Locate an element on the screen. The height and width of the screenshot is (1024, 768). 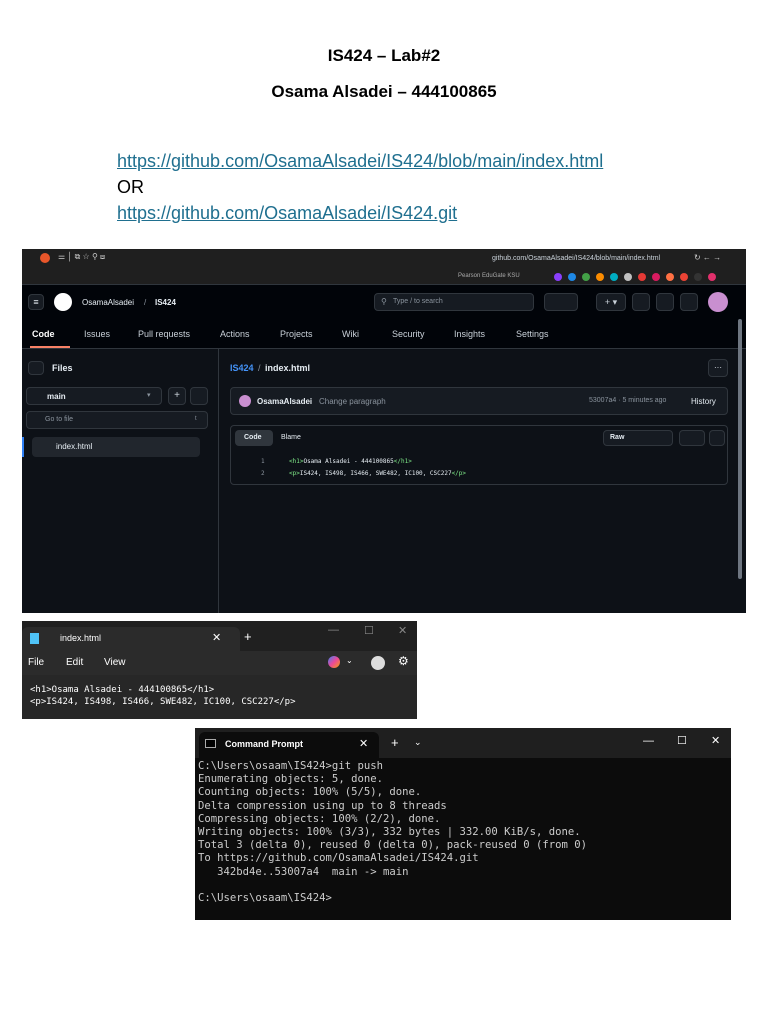
menu-edit: Edit is located at coordinates (74, 662).